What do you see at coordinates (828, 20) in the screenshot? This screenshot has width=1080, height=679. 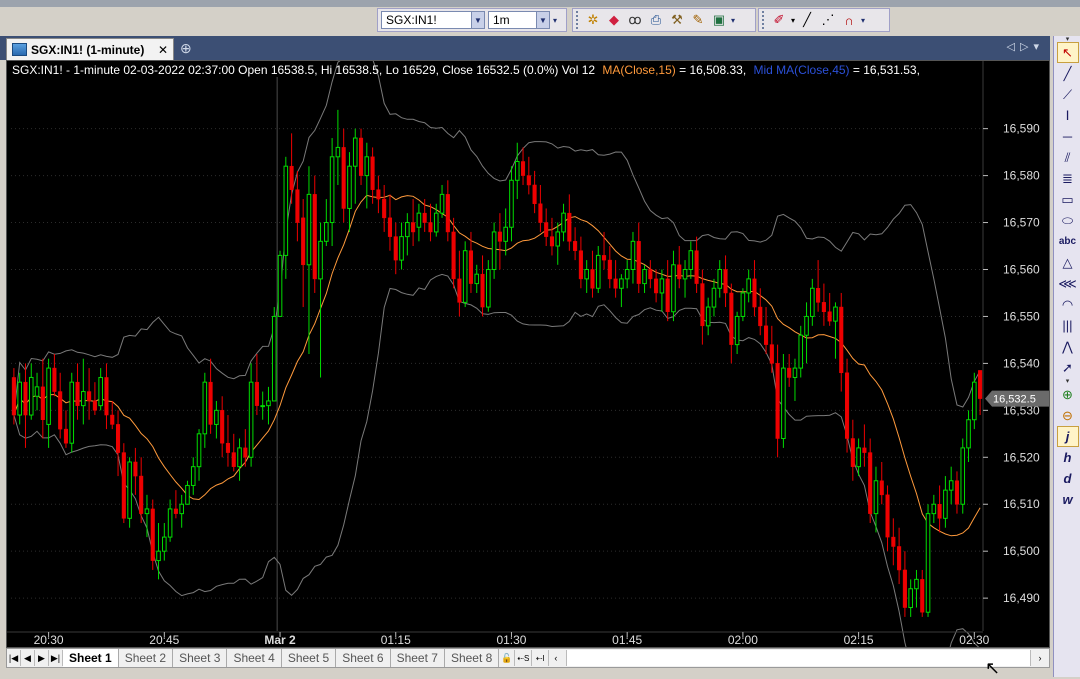 I see `dotted-line-icon: ⋰` at bounding box center [828, 20].